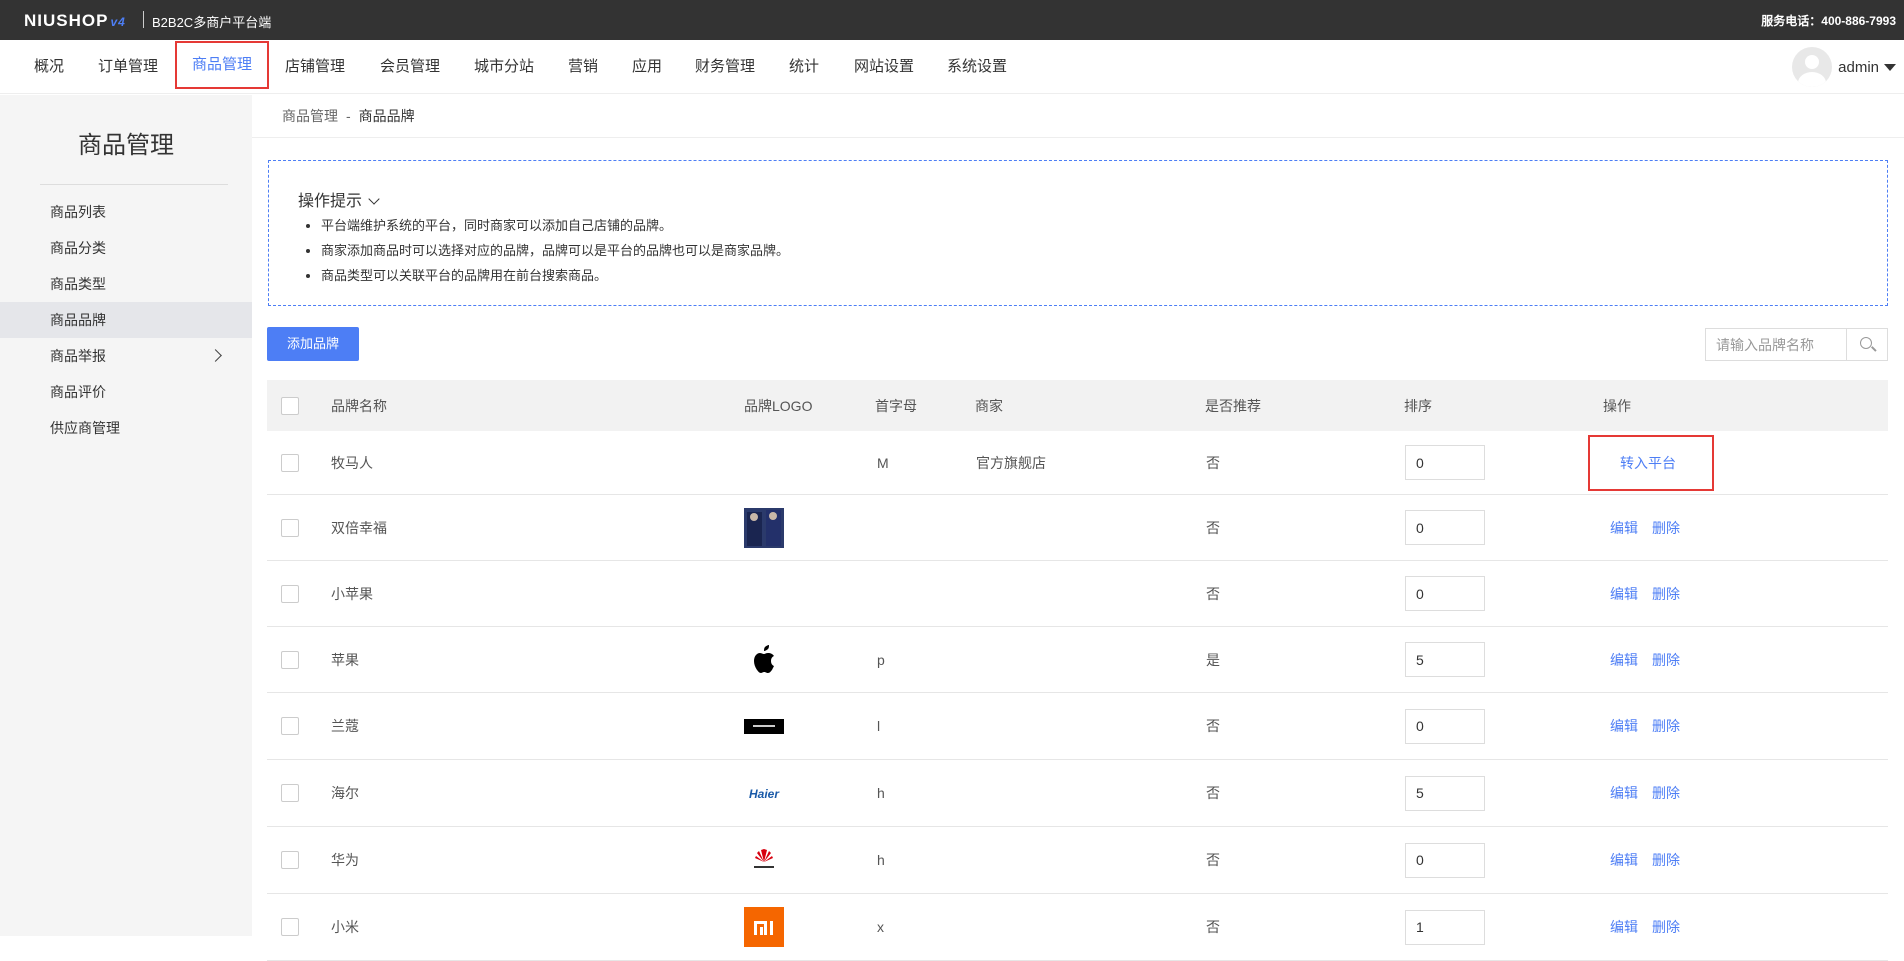 Image resolution: width=1904 pixels, height=961 pixels. I want to click on nav-item-finance: 财务管理, so click(725, 67).